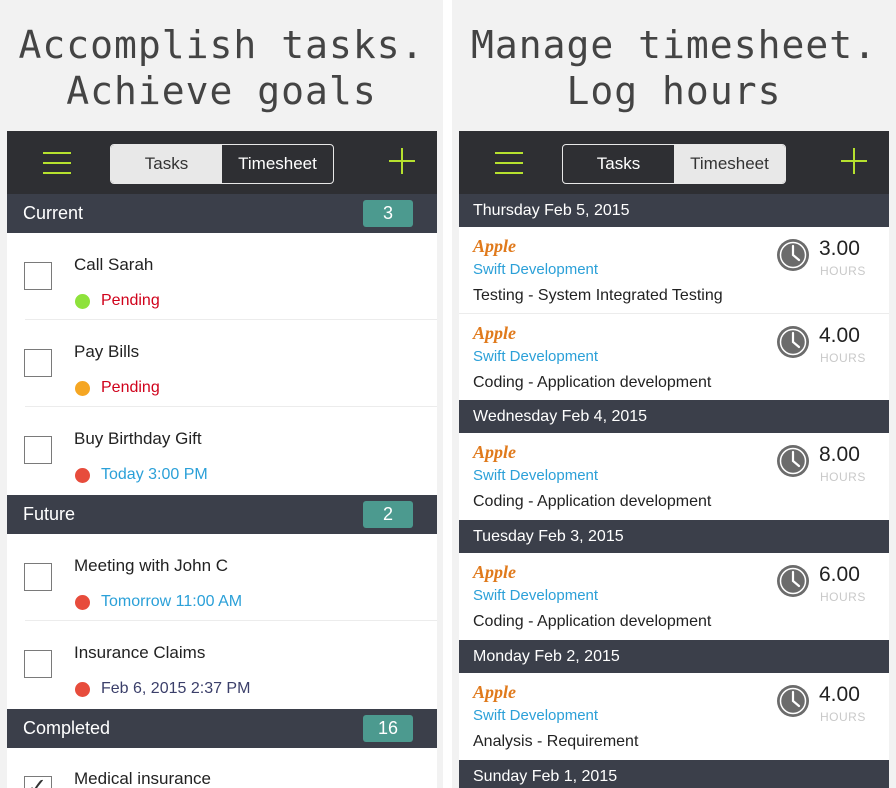 This screenshot has height=788, width=896. Describe the element at coordinates (222, 276) in the screenshot. I see `task-row: Call Sarah Pending` at that location.